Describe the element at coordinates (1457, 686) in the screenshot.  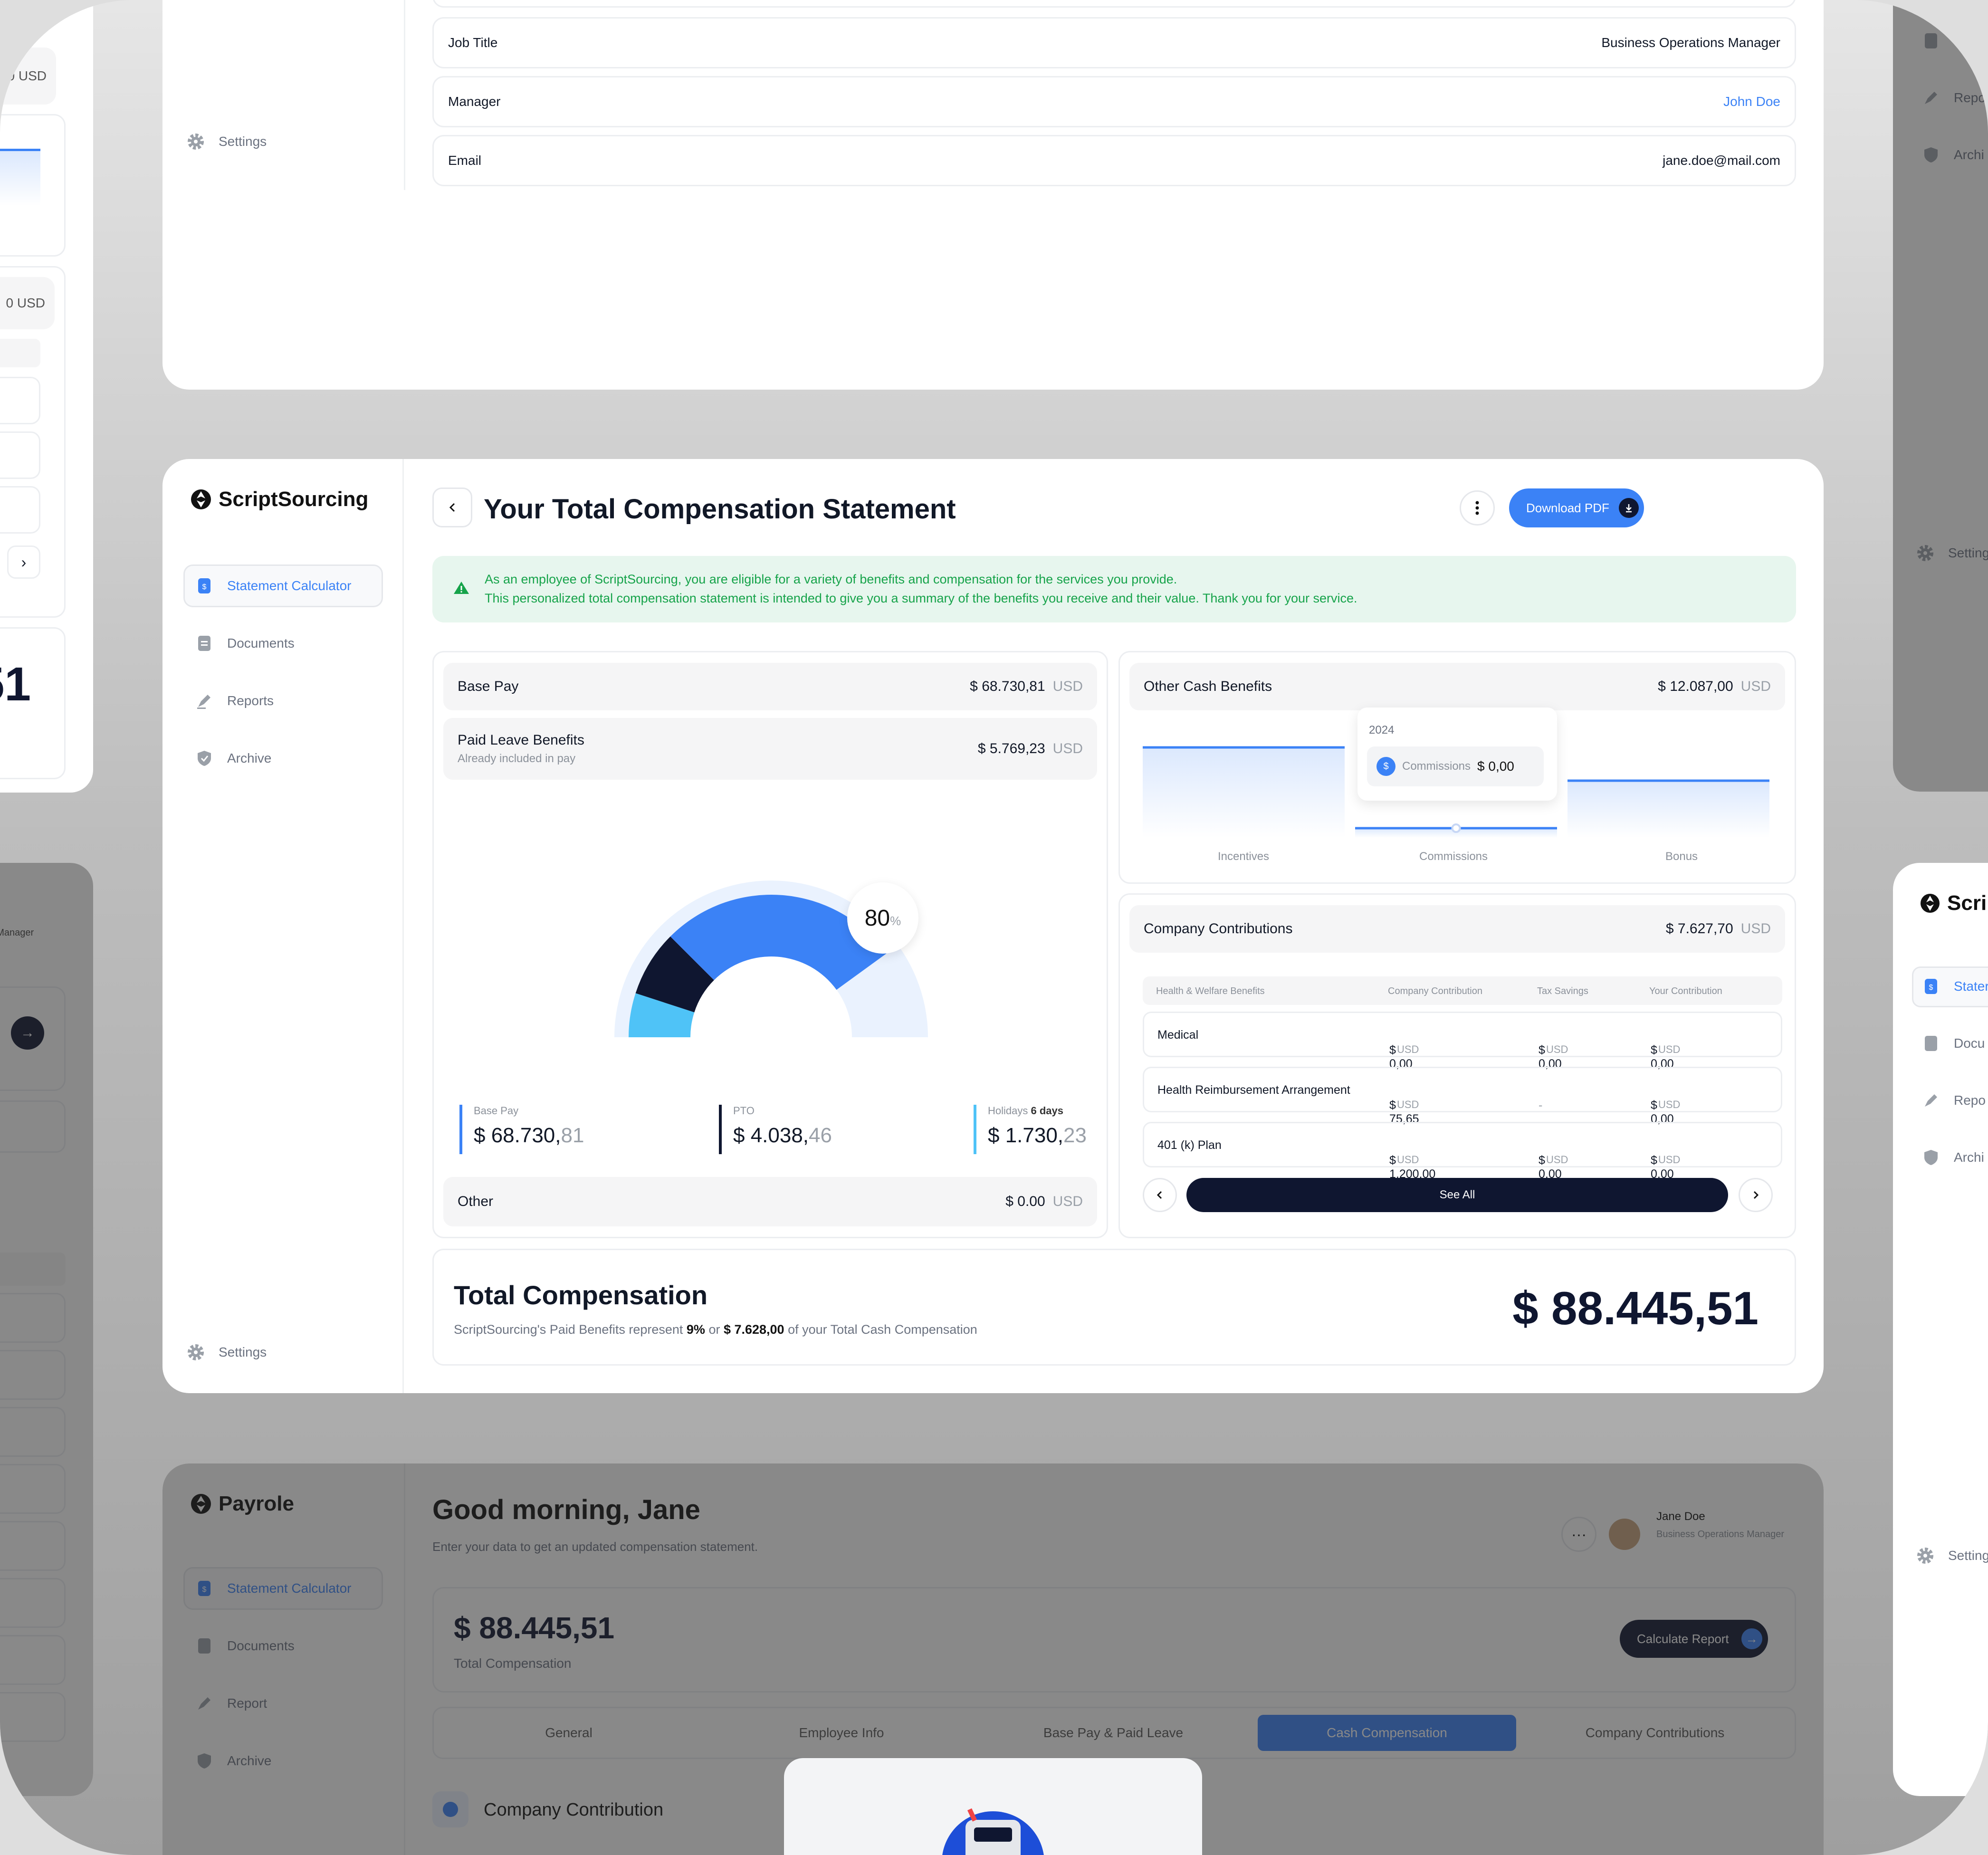
I see `other-cash-row: Other Cash Benefits $ 12.087,00 USD` at that location.